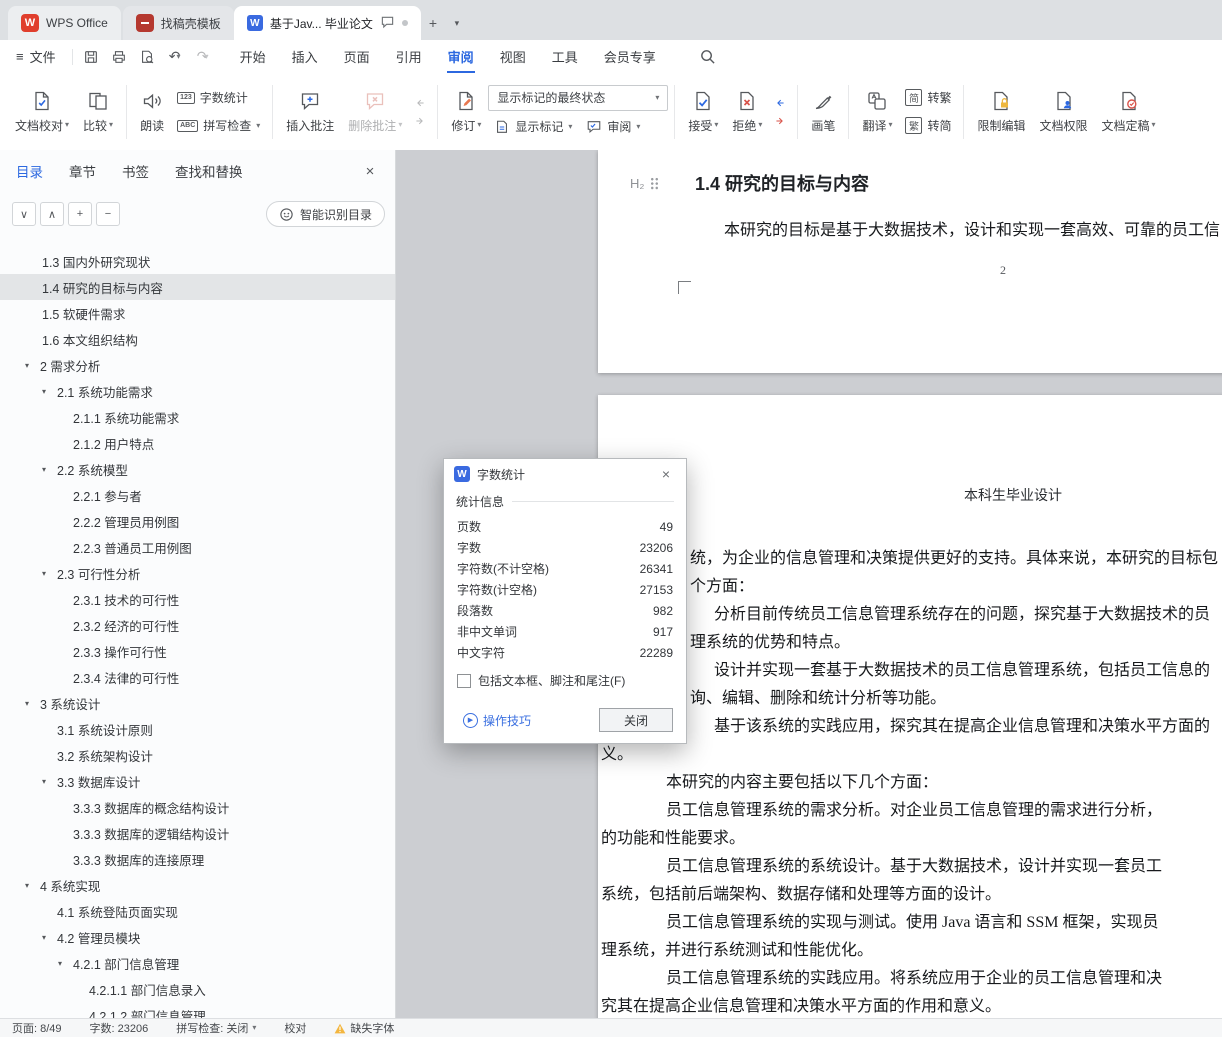  I want to click on comment-bubble-icon, so click(387, 23).